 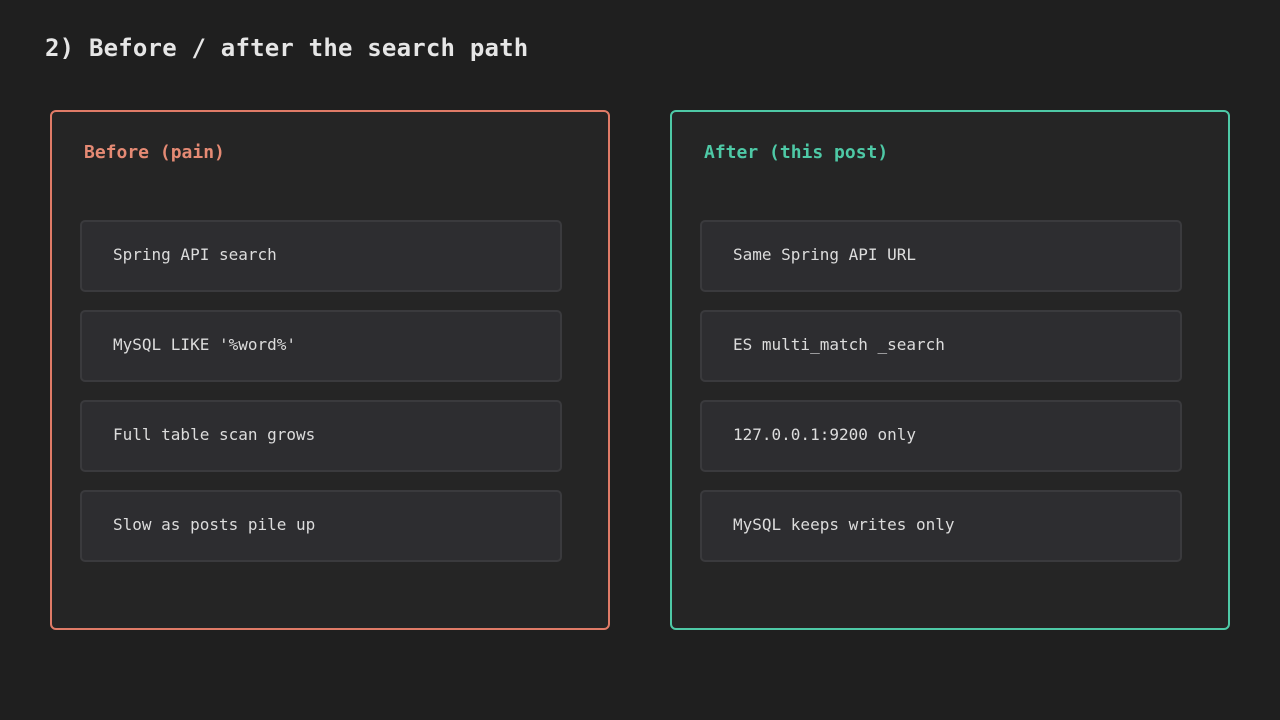 I want to click on before-step-3: Full table scan grows, so click(x=321, y=436).